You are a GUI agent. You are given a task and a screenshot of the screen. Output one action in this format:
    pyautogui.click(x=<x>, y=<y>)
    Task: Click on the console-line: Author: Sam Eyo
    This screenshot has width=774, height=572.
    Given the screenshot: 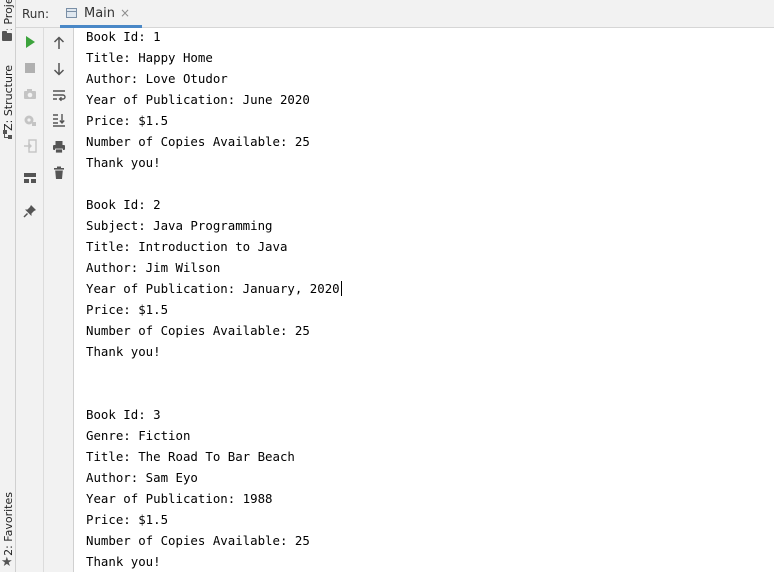 What is the action you would take?
    pyautogui.click(x=142, y=477)
    